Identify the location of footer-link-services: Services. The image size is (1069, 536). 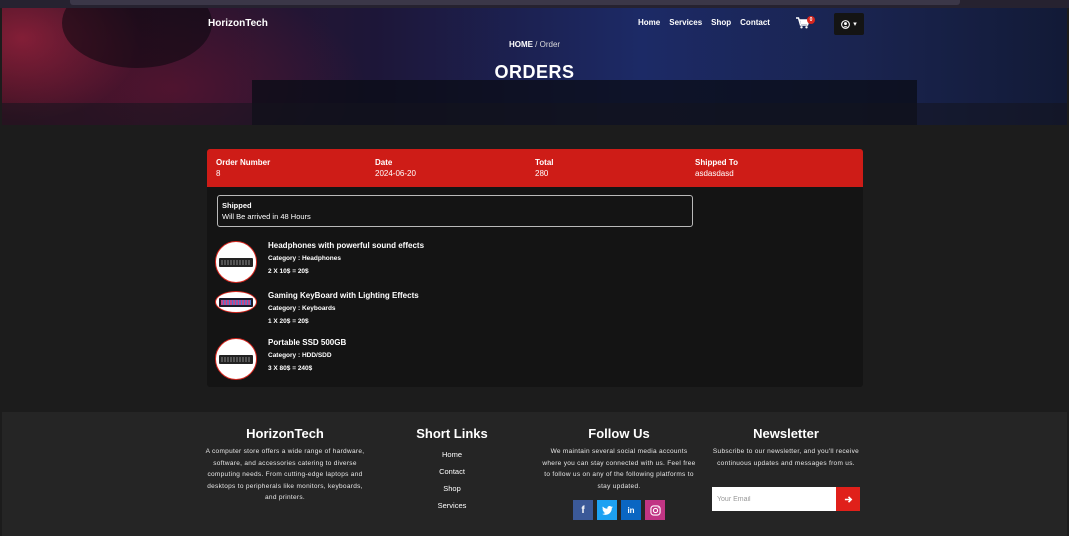
(452, 505).